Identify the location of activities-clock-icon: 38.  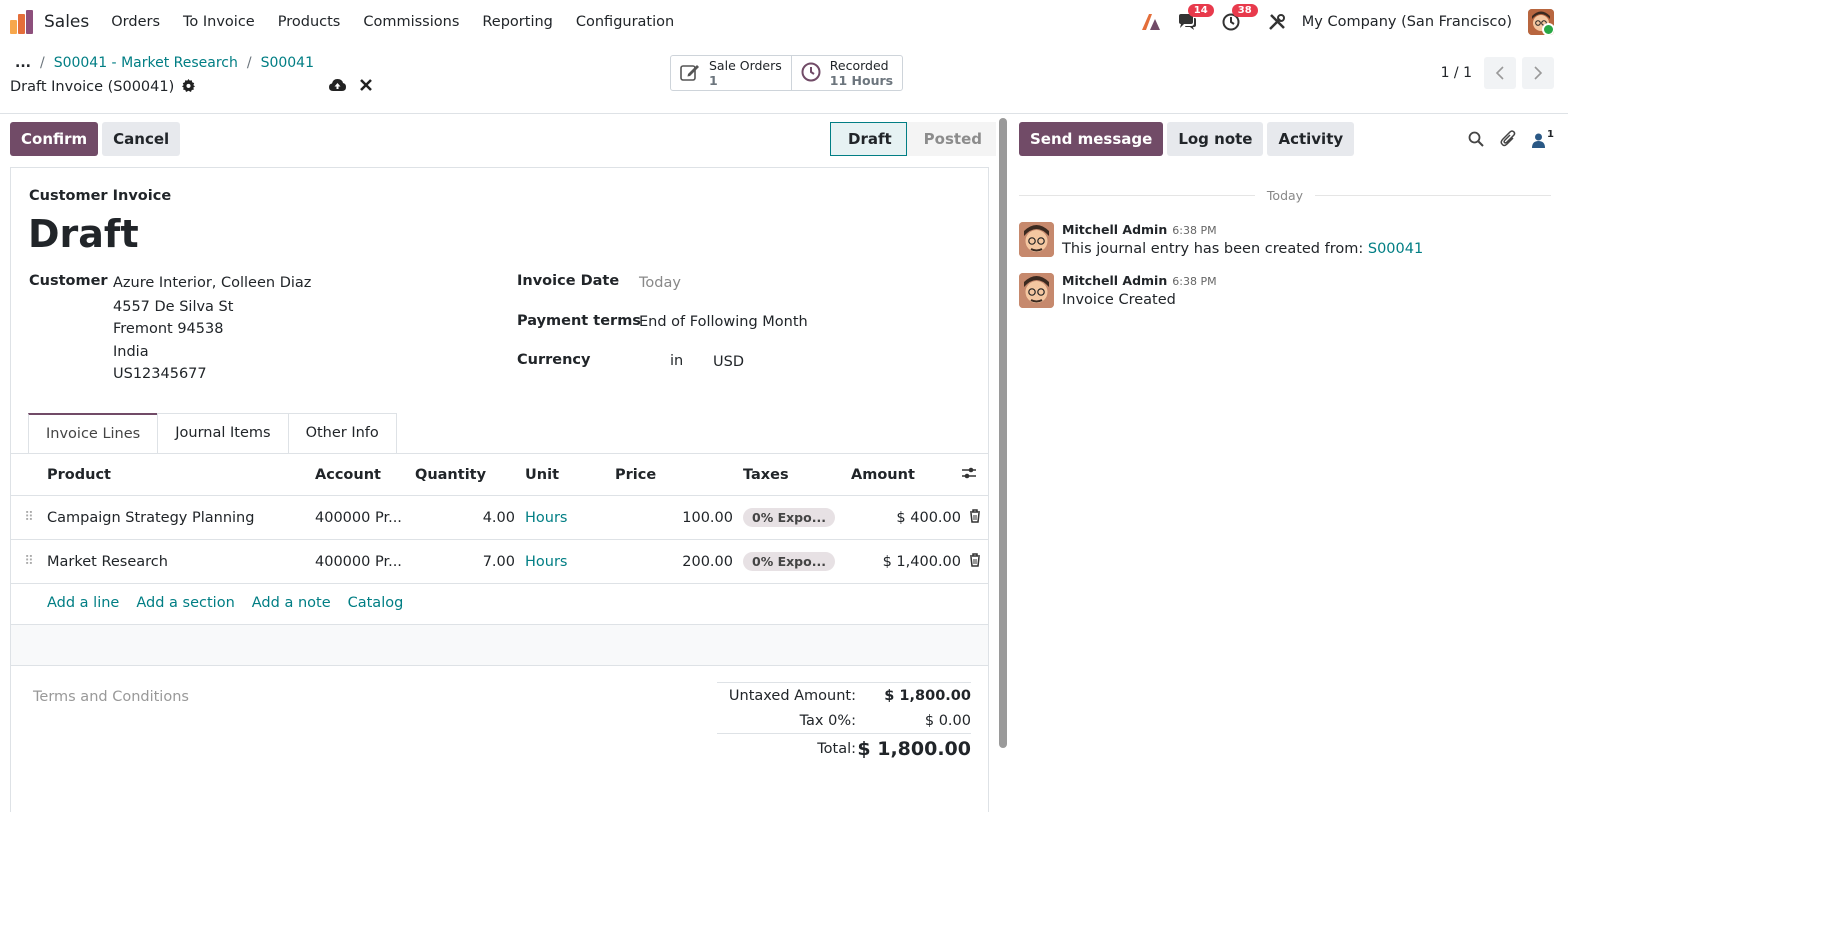
(1239, 18).